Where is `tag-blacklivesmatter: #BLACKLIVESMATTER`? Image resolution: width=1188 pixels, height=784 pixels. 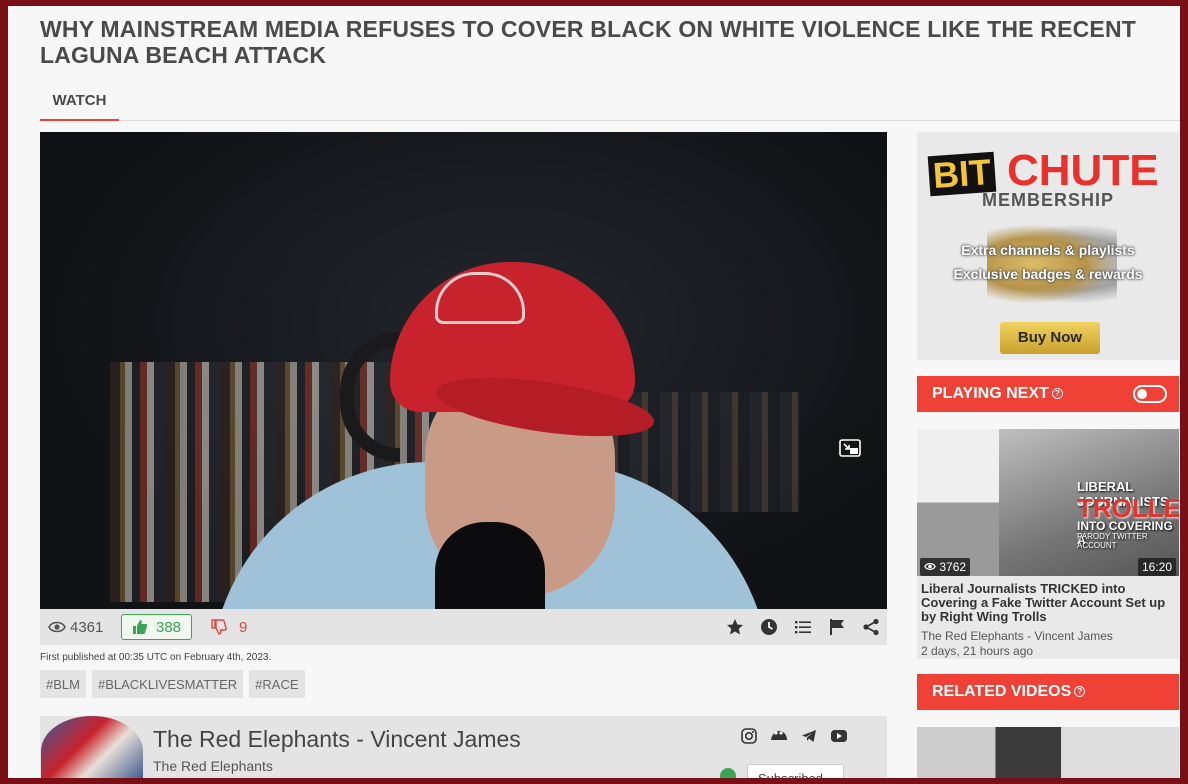
tag-blacklivesmatter: #BLACKLIVESMATTER is located at coordinates (167, 684).